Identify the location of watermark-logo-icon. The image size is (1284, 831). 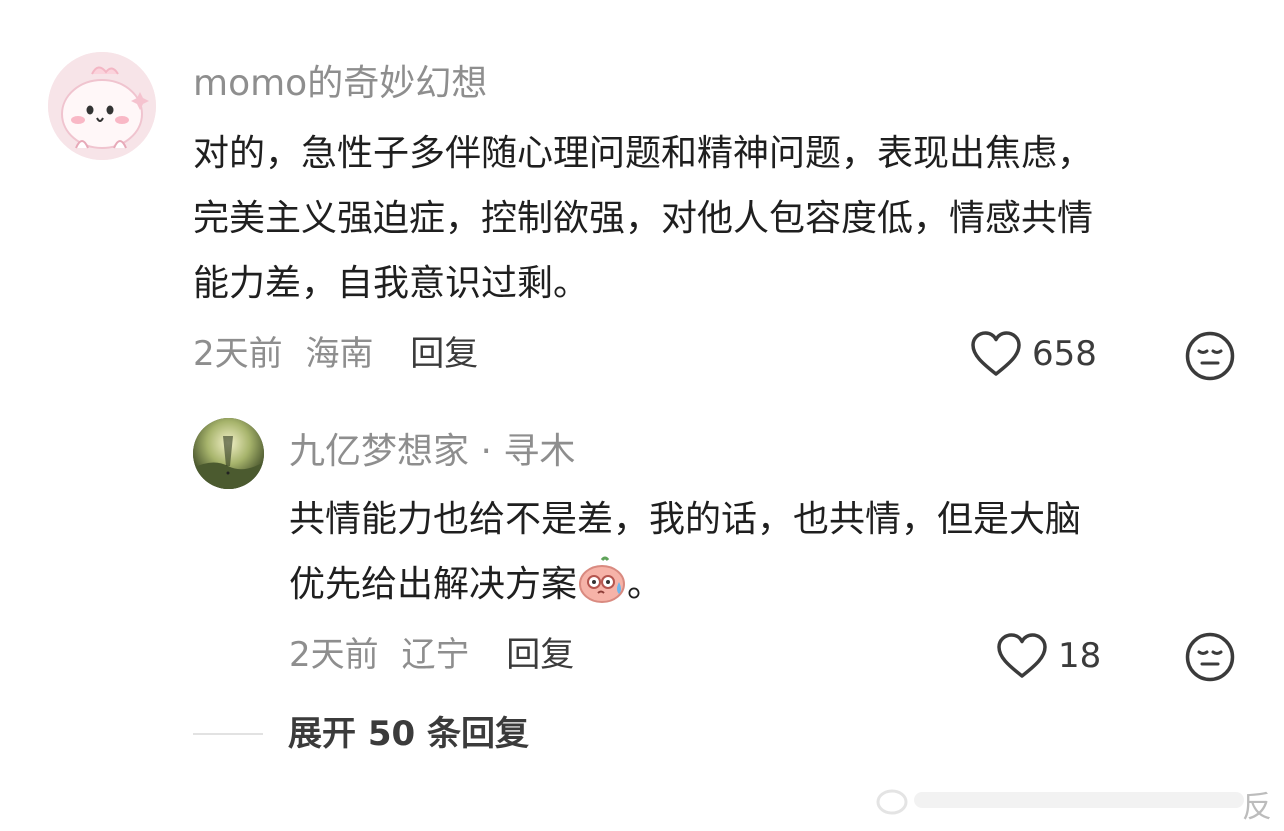
(1060, 802).